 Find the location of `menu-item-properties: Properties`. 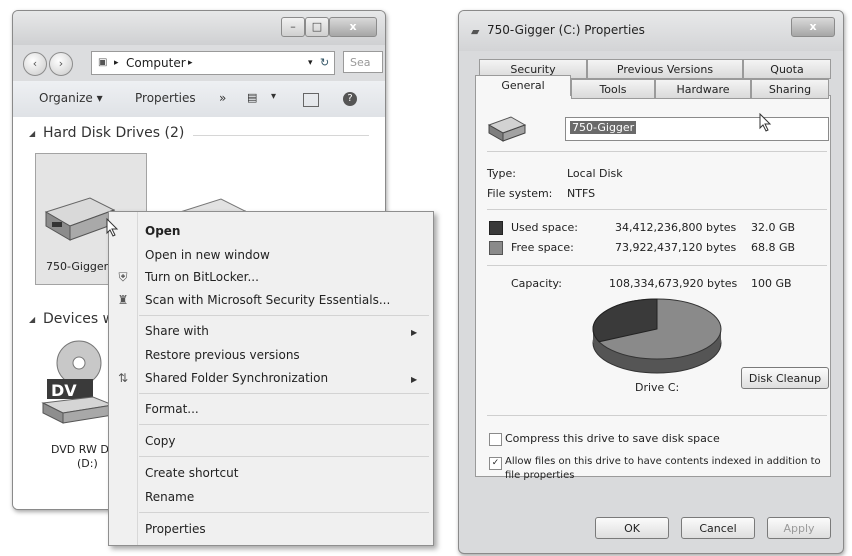

menu-item-properties: Properties is located at coordinates (175, 529).